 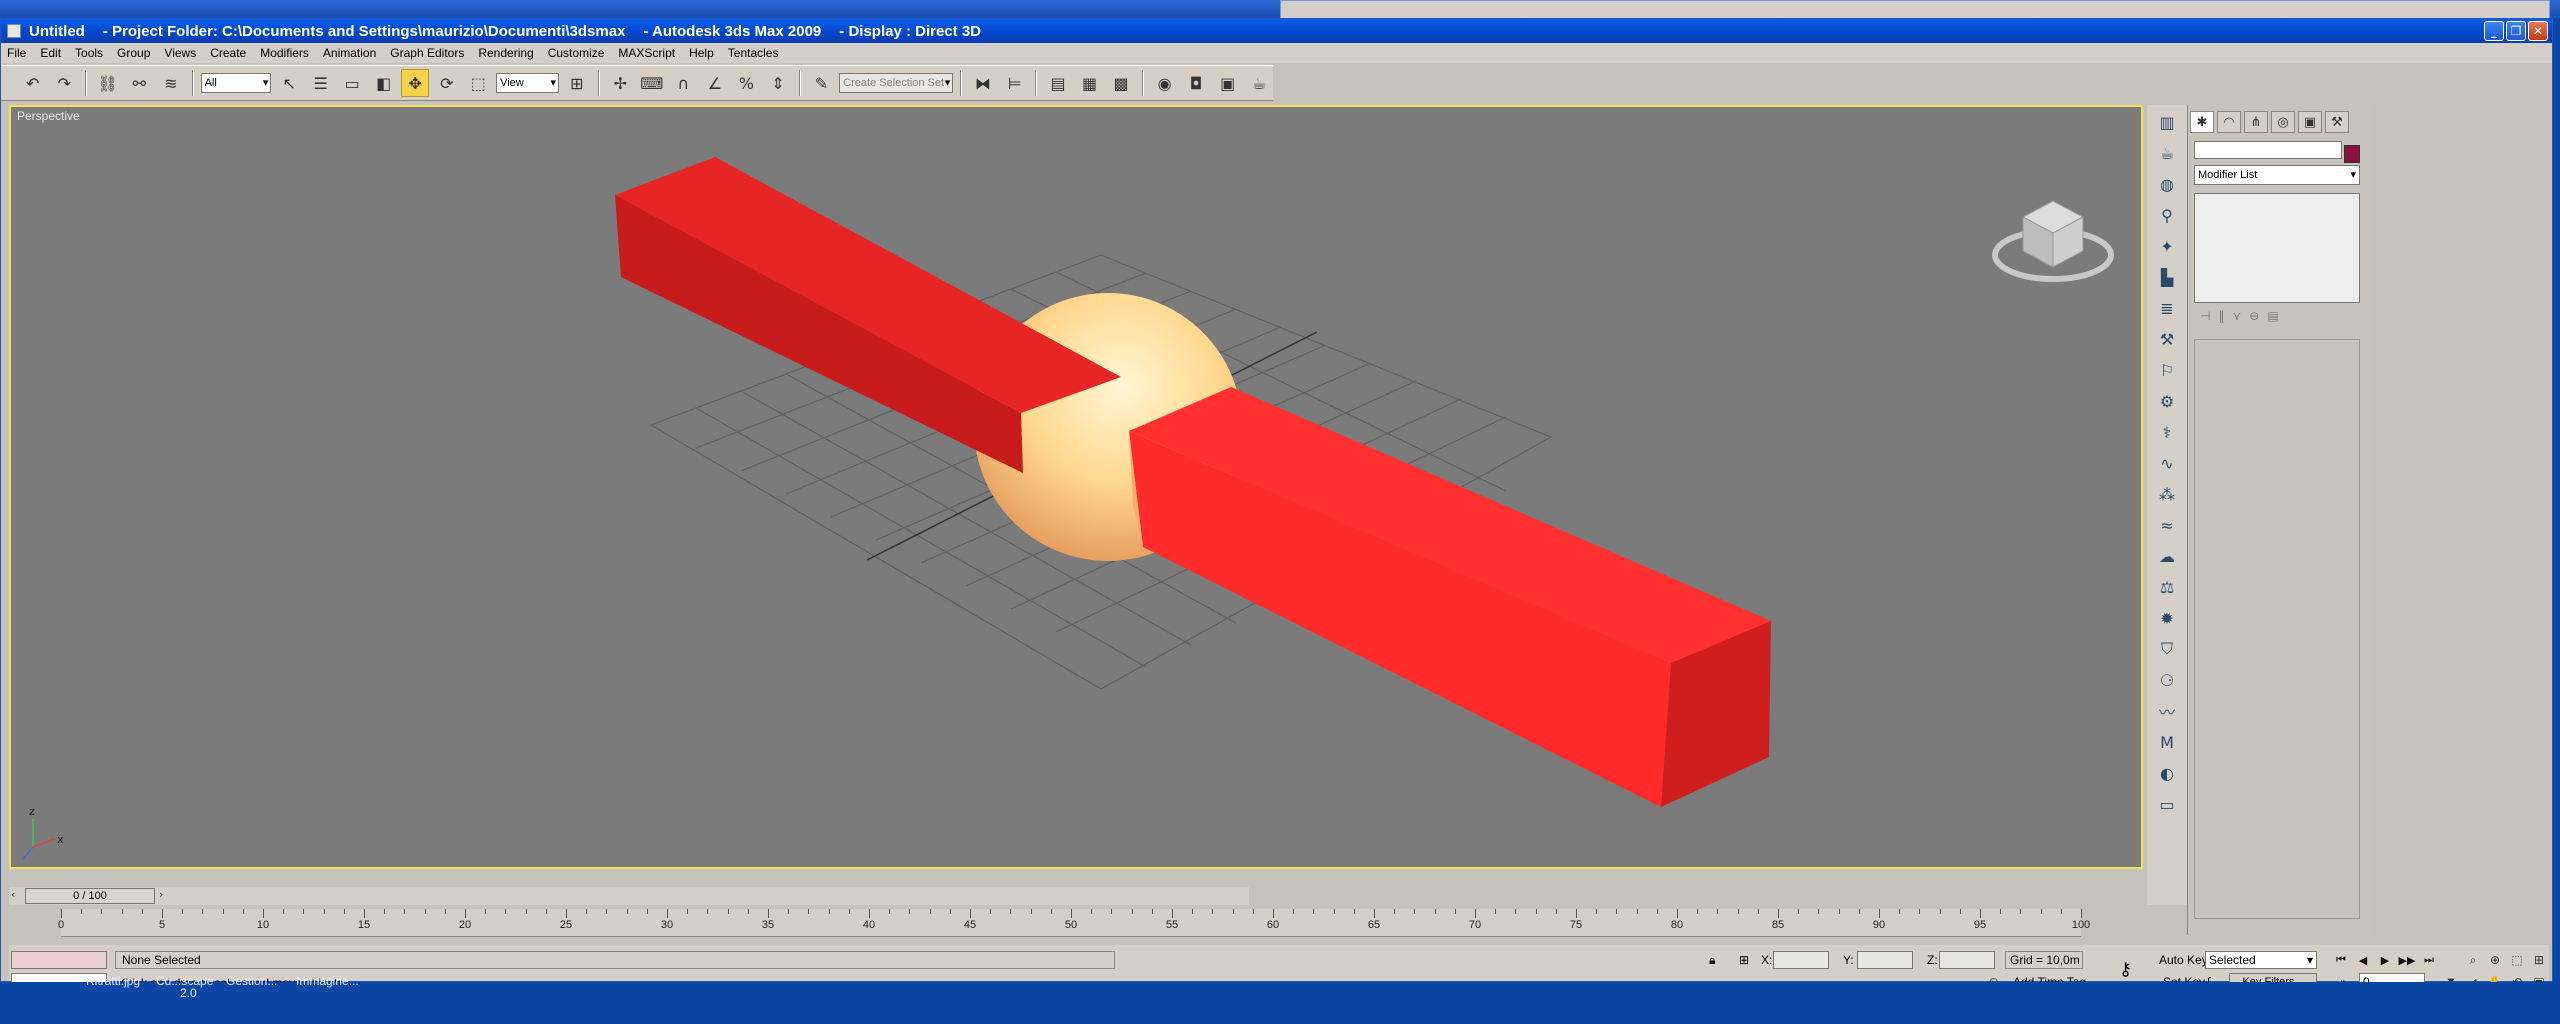 What do you see at coordinates (528, 83) in the screenshot?
I see `reference-coordinate-dropdown: View` at bounding box center [528, 83].